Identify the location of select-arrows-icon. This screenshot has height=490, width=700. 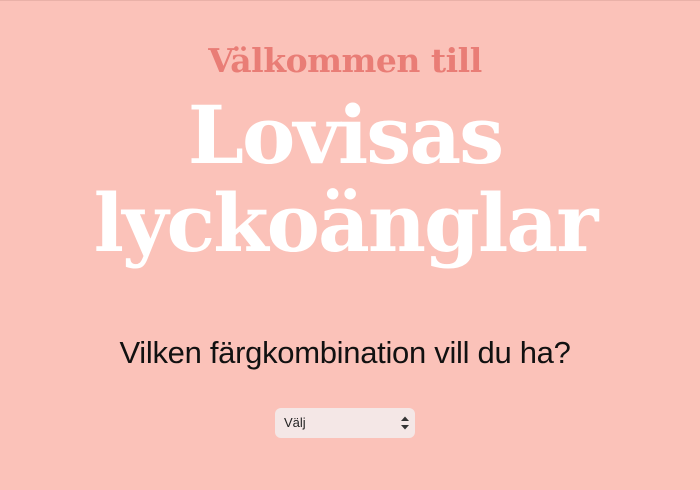
(405, 423).